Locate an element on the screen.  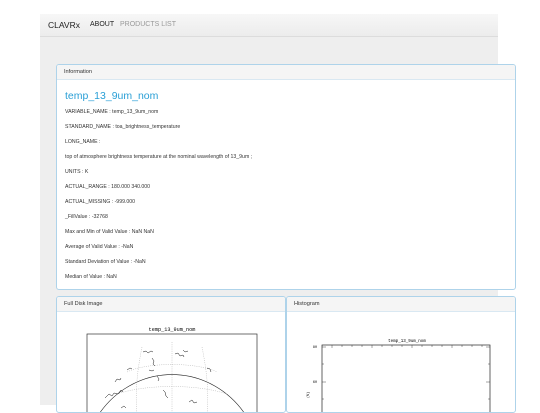
full-disk-plot-title: temp_13_9um_nom is located at coordinates (172, 330).